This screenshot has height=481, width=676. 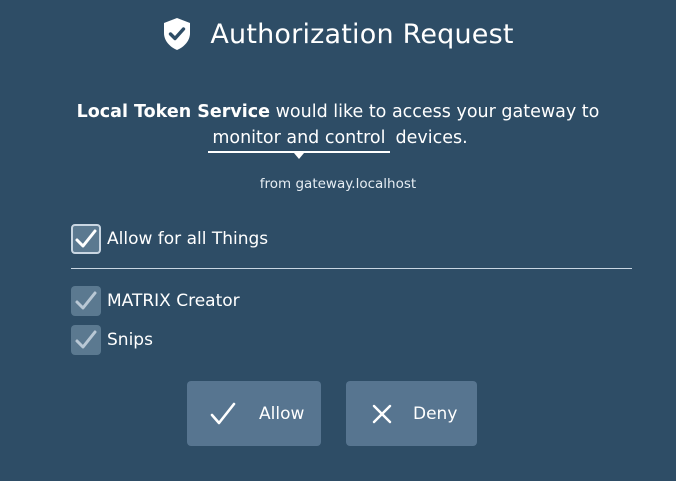 I want to click on request-line-2: monitor and control devices., so click(x=338, y=142).